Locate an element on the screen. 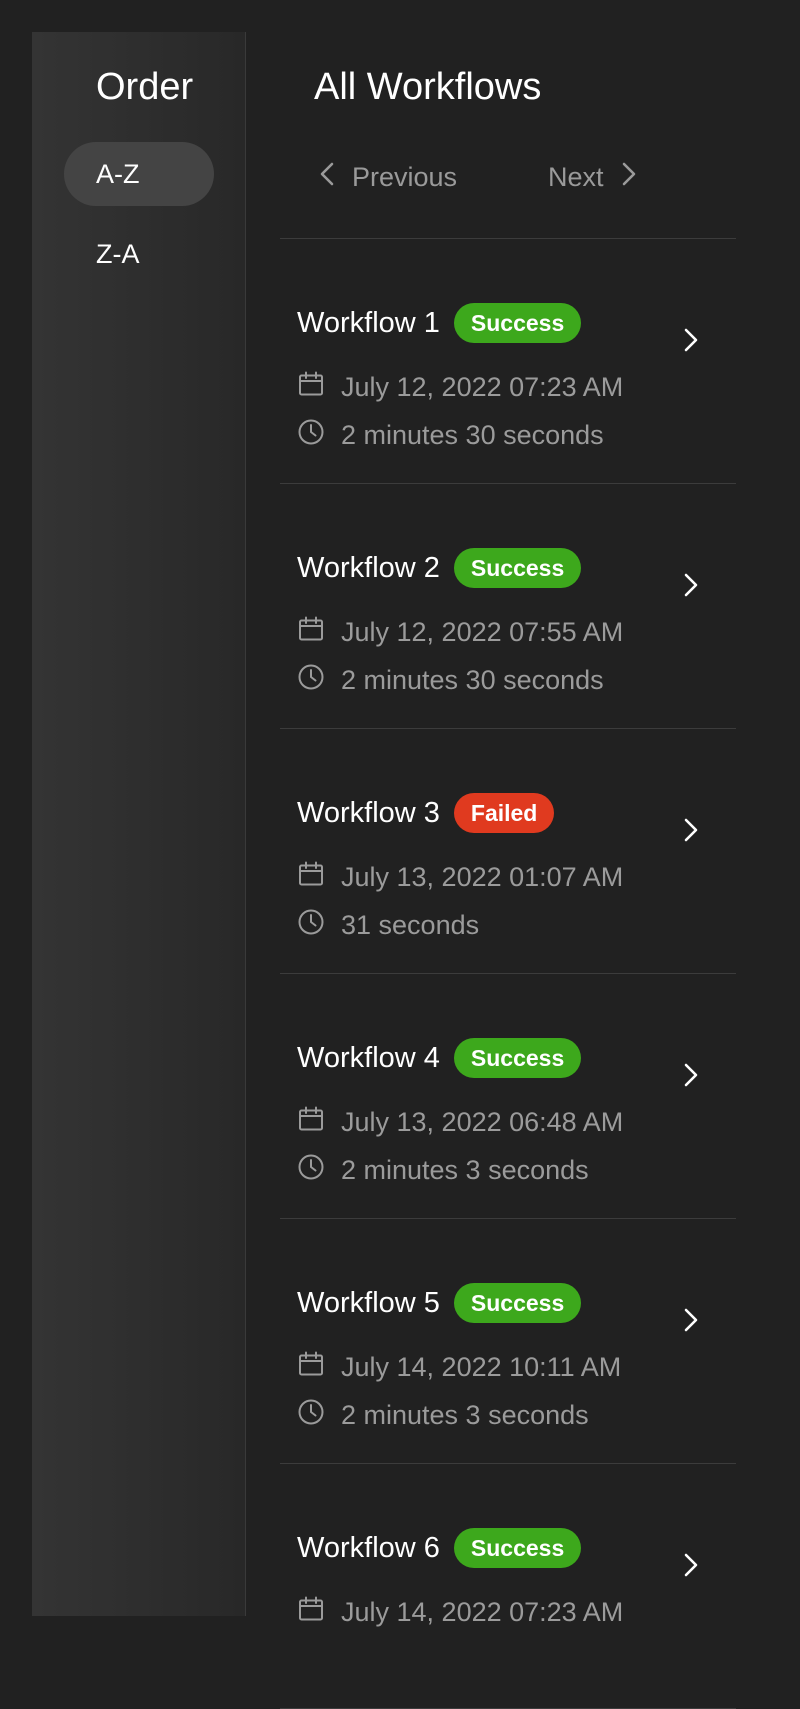 This screenshot has height=1709, width=800. previous-page-label: Previous is located at coordinates (405, 176).